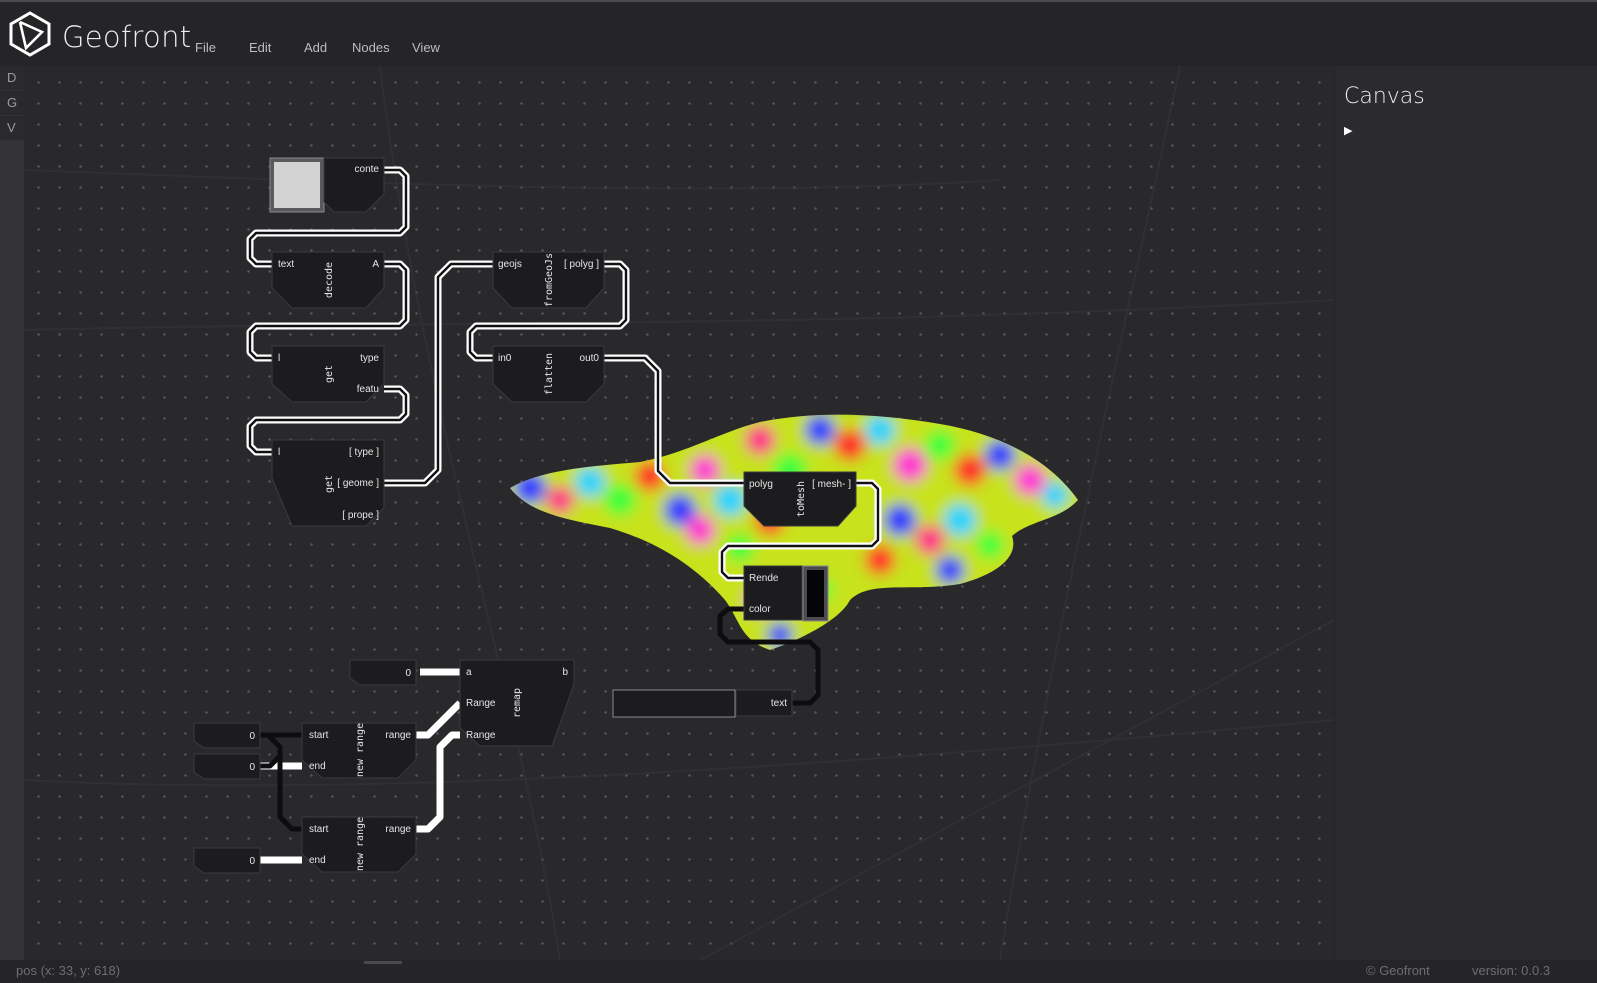  What do you see at coordinates (481, 703) in the screenshot?
I see `remap-input-range-1: Range` at bounding box center [481, 703].